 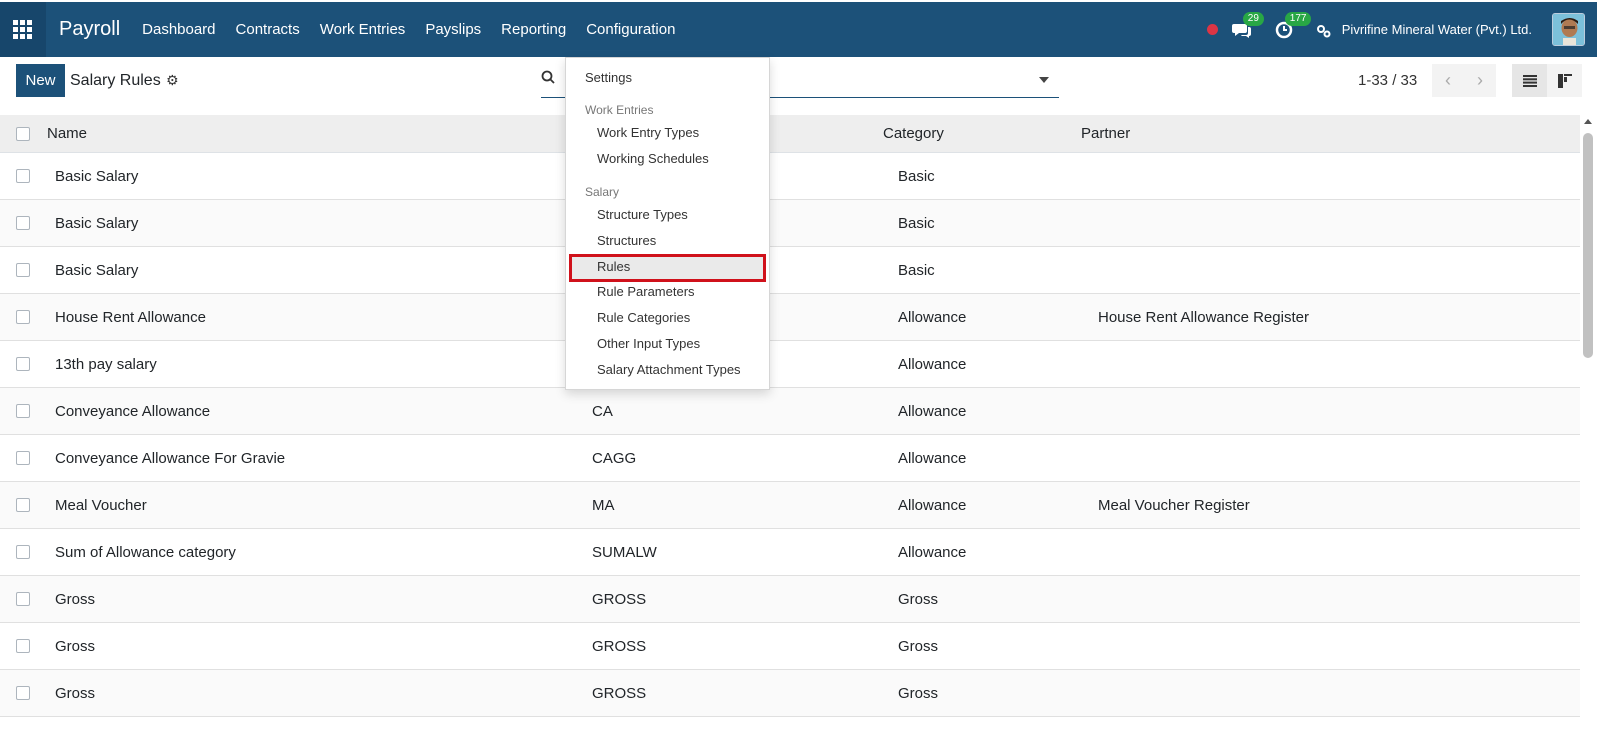 I want to click on page-title: Salary Rules, so click(x=115, y=81).